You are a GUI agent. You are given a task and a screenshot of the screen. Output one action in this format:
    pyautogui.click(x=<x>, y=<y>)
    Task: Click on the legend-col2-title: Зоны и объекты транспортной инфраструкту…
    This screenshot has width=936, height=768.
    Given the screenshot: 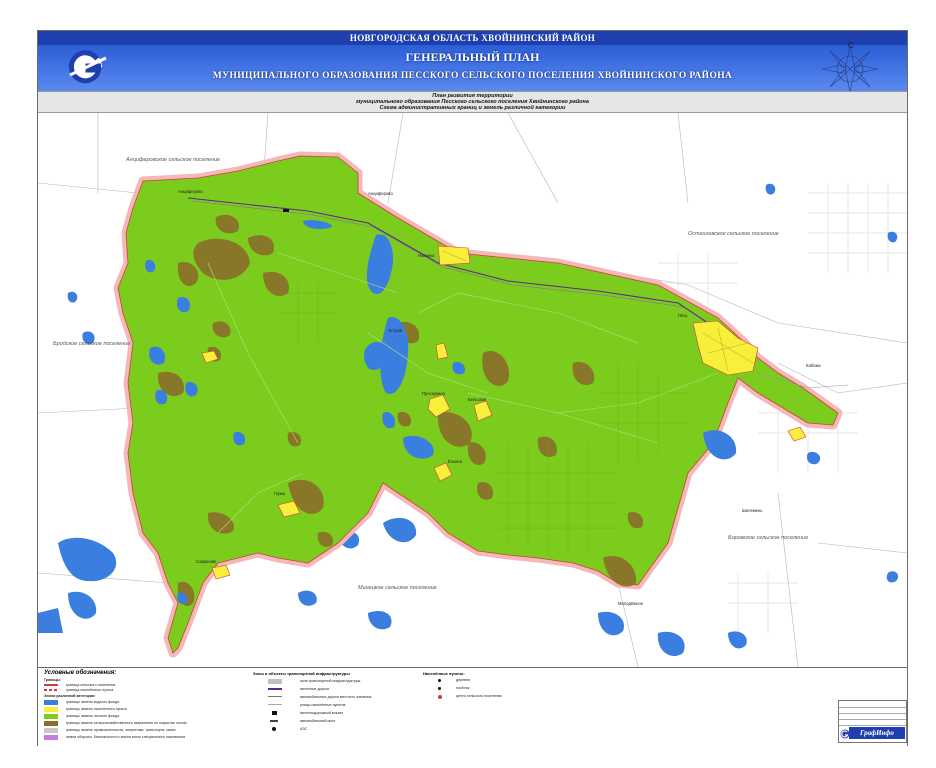 What is the action you would take?
    pyautogui.click(x=301, y=673)
    